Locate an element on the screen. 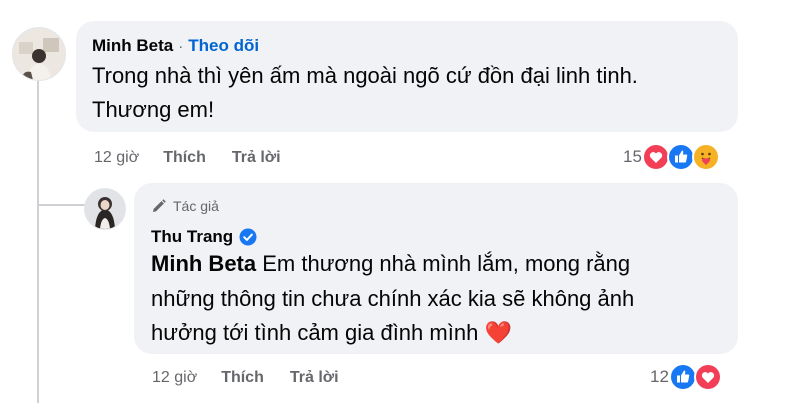 This screenshot has width=800, height=403. comment-text-line-2: Thương em! is located at coordinates (153, 109).